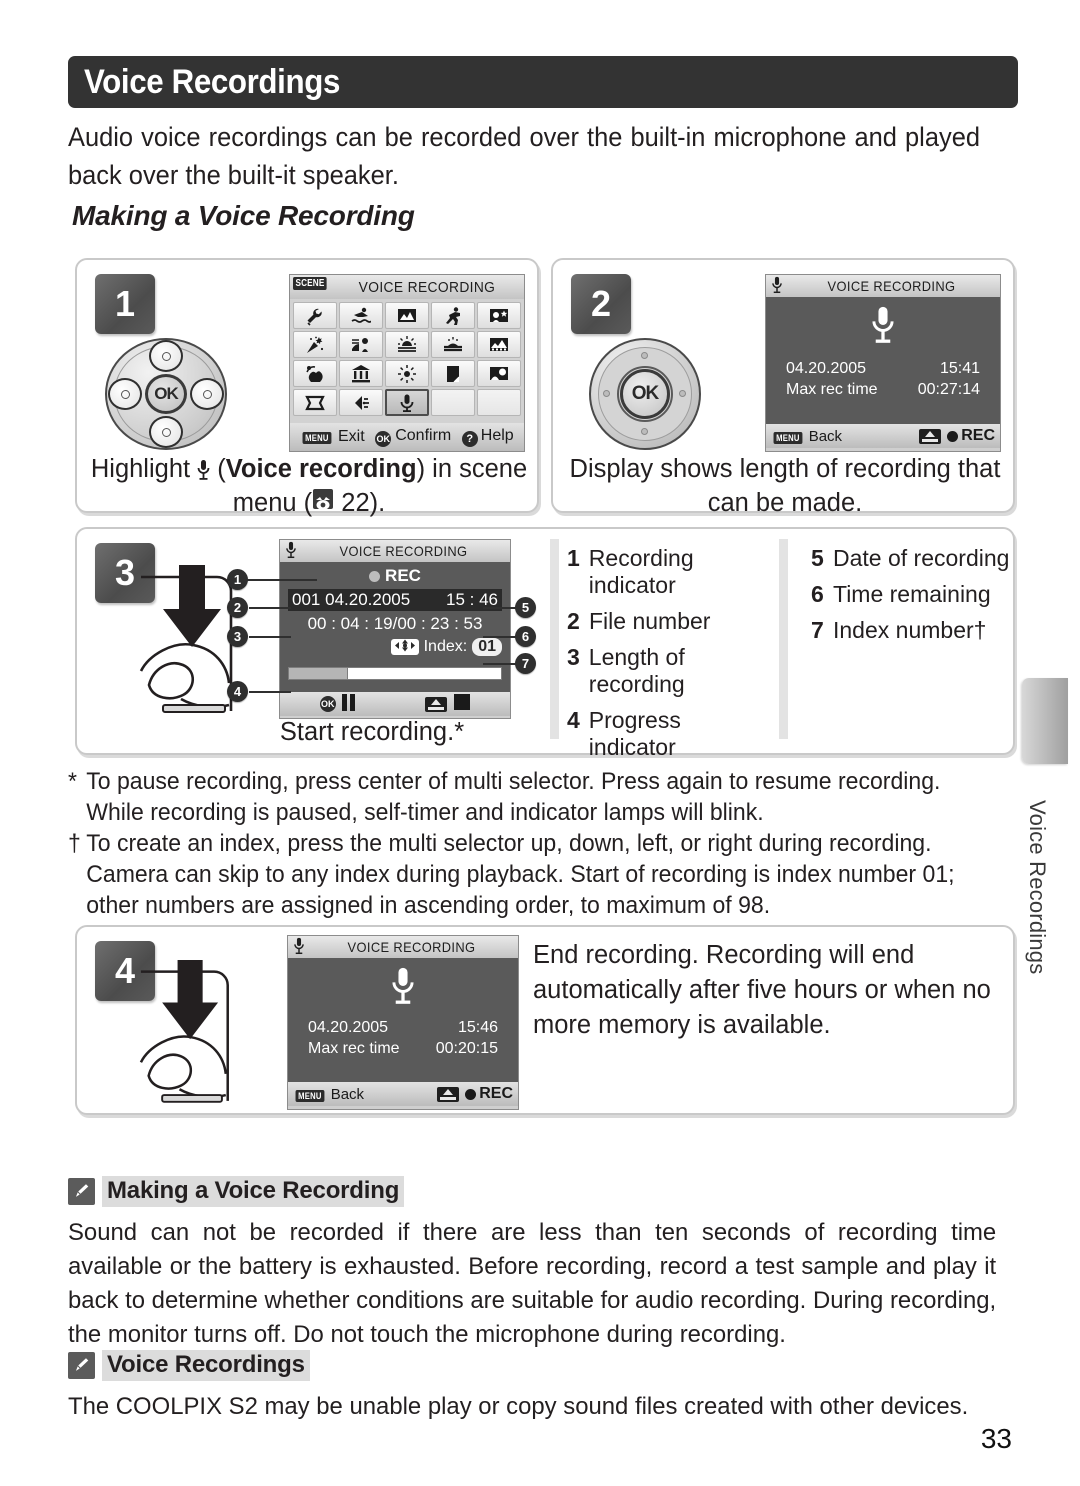 Image resolution: width=1080 pixels, height=1486 pixels. Describe the element at coordinates (206, 1365) in the screenshot. I see `note-2-title: Voice Recordings` at that location.